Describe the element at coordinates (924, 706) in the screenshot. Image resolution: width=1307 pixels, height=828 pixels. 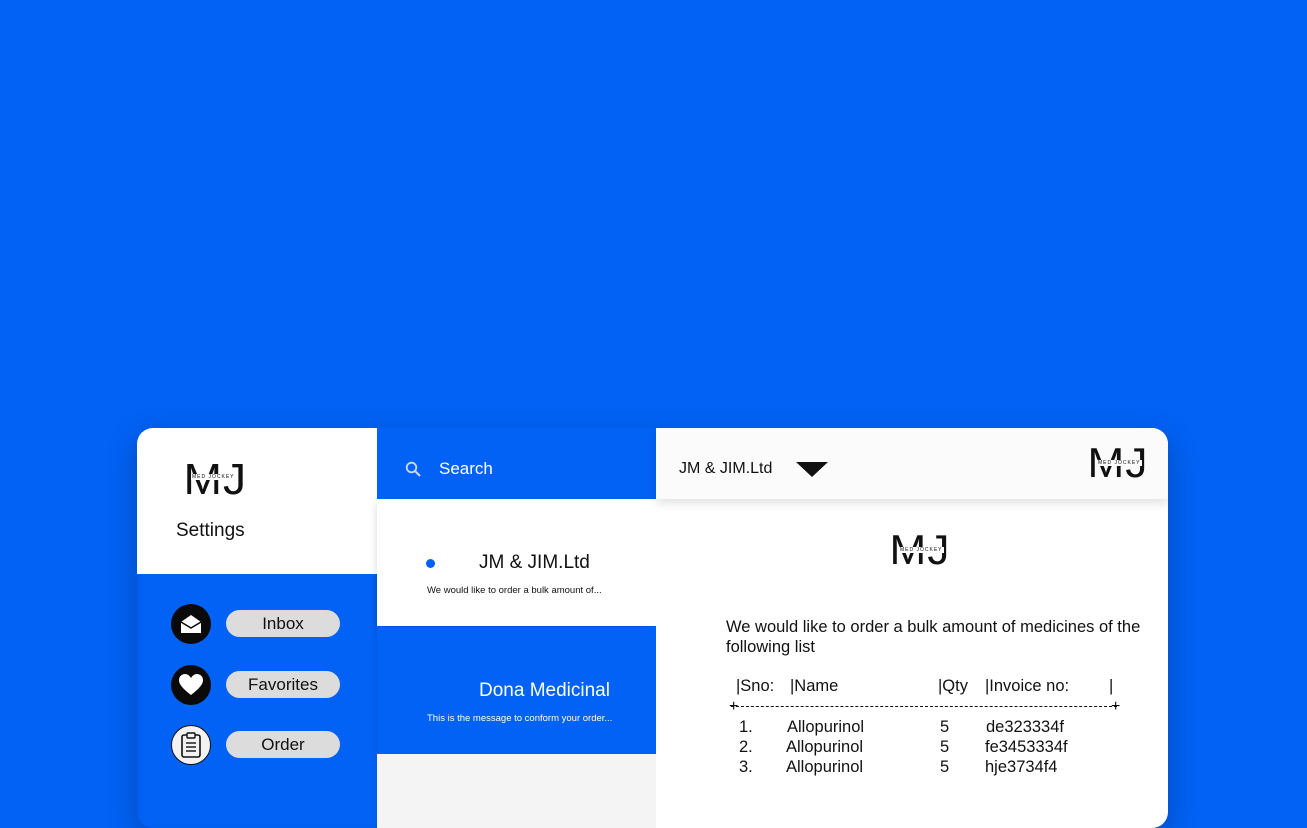
I see `table-separator` at that location.